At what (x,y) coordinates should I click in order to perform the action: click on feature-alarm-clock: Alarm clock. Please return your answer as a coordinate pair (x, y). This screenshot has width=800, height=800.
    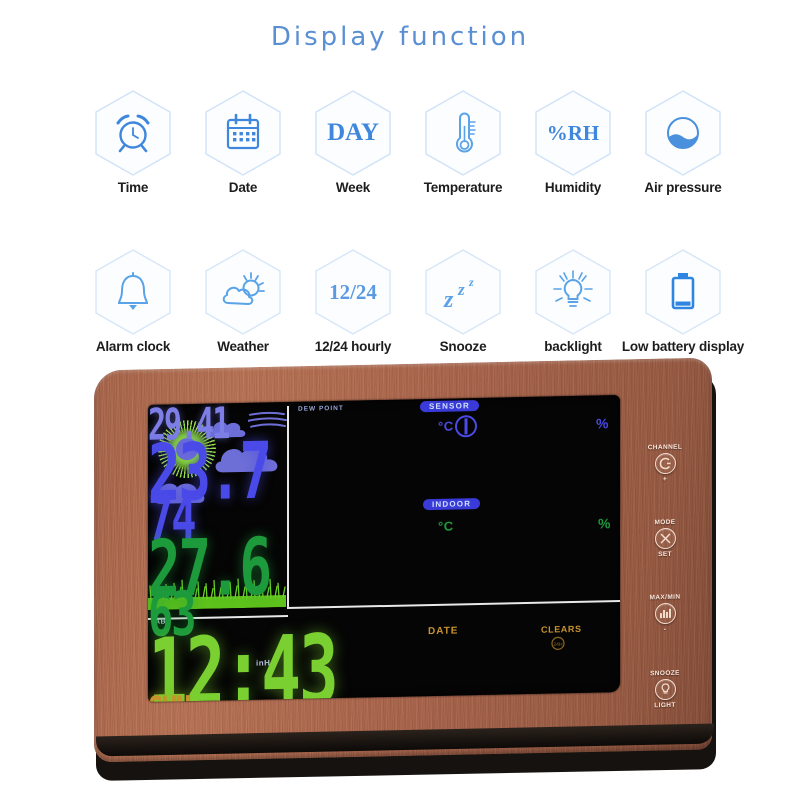
    Looking at the image, I should click on (133, 300).